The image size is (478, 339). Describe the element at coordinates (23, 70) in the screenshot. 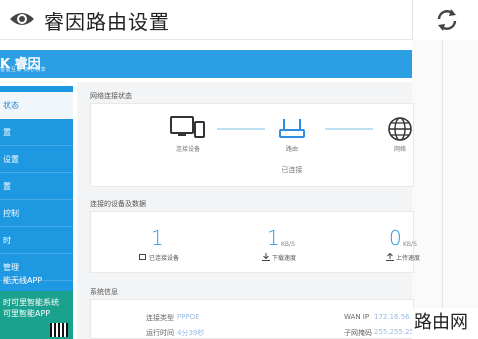

I see `brand-slogan: 智能互联 随心畅享` at that location.